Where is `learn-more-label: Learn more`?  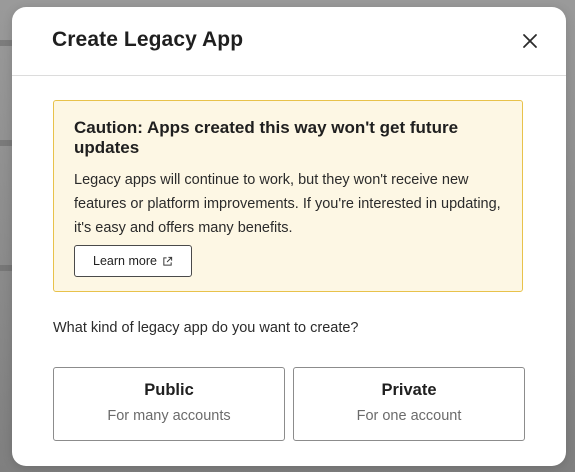
learn-more-label: Learn more is located at coordinates (125, 261).